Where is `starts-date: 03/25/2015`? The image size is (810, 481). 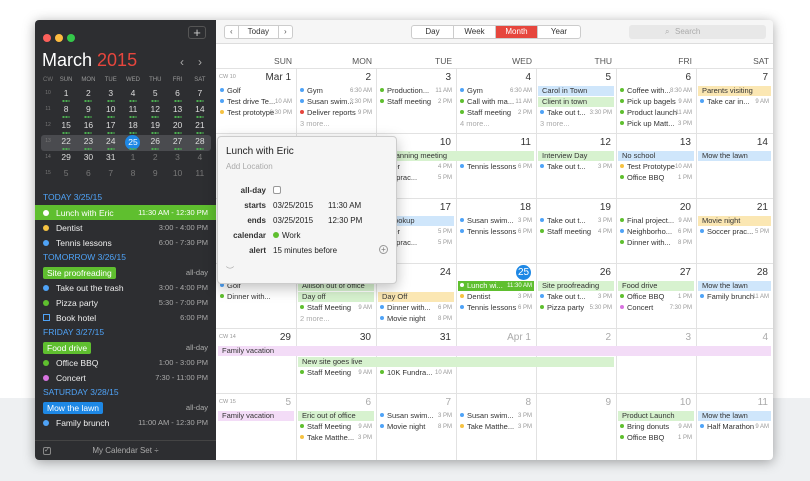 starts-date: 03/25/2015 is located at coordinates (293, 205).